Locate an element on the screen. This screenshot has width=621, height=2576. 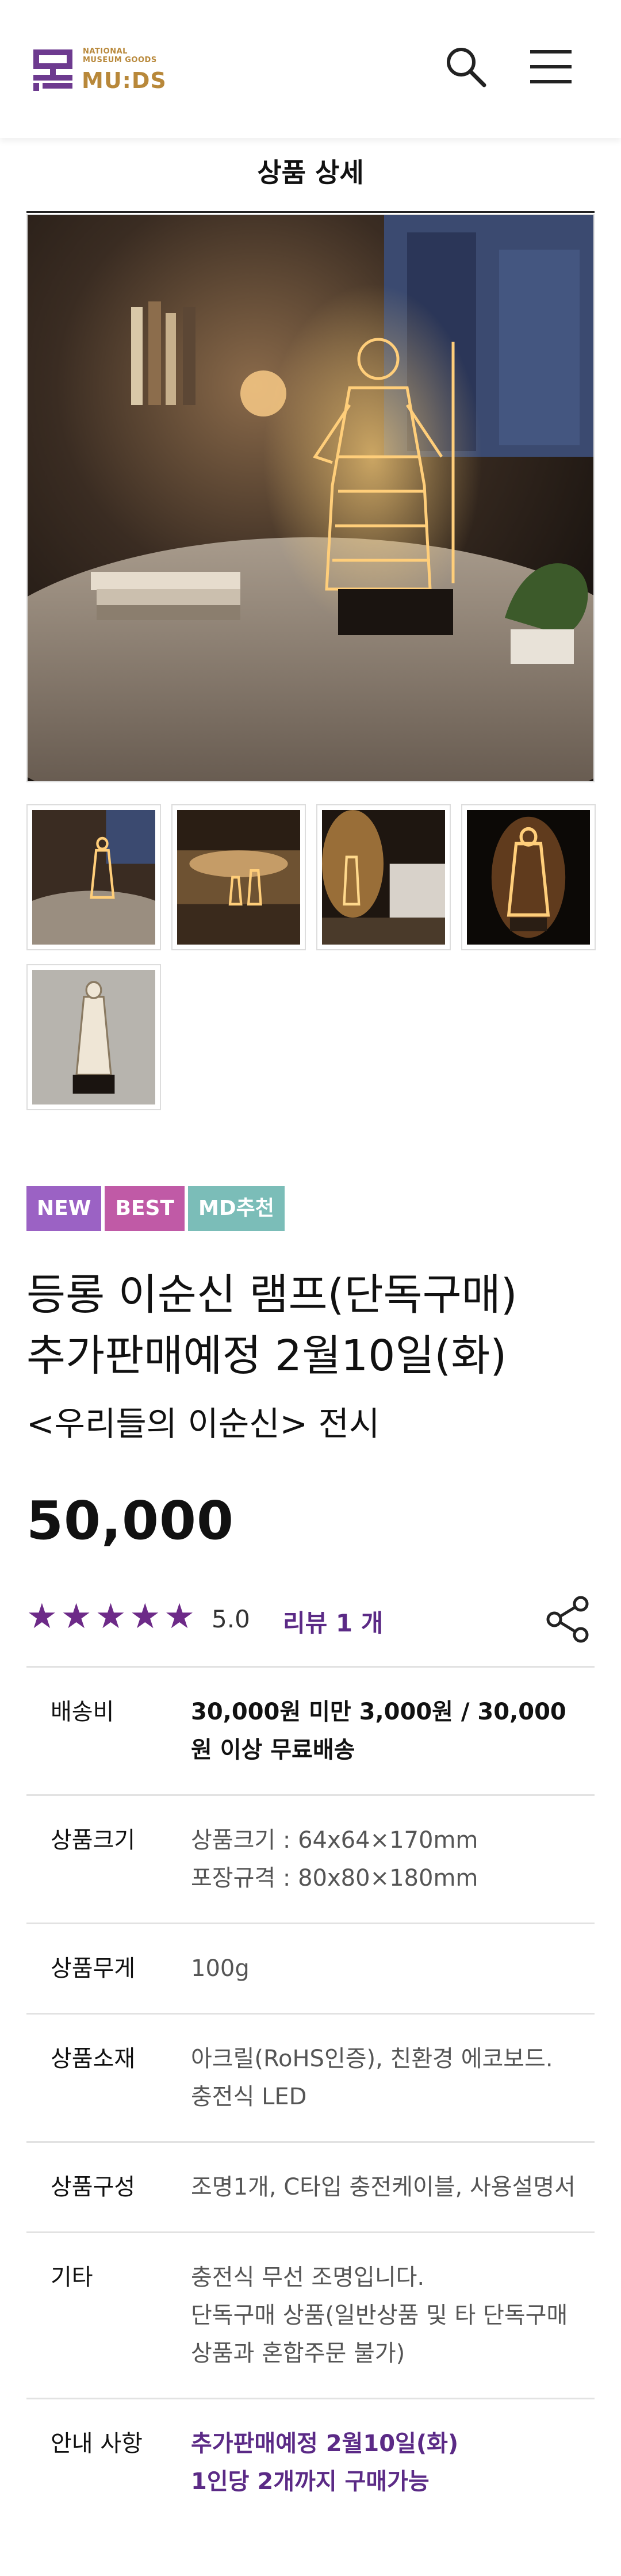
share-icon is located at coordinates (567, 1619).